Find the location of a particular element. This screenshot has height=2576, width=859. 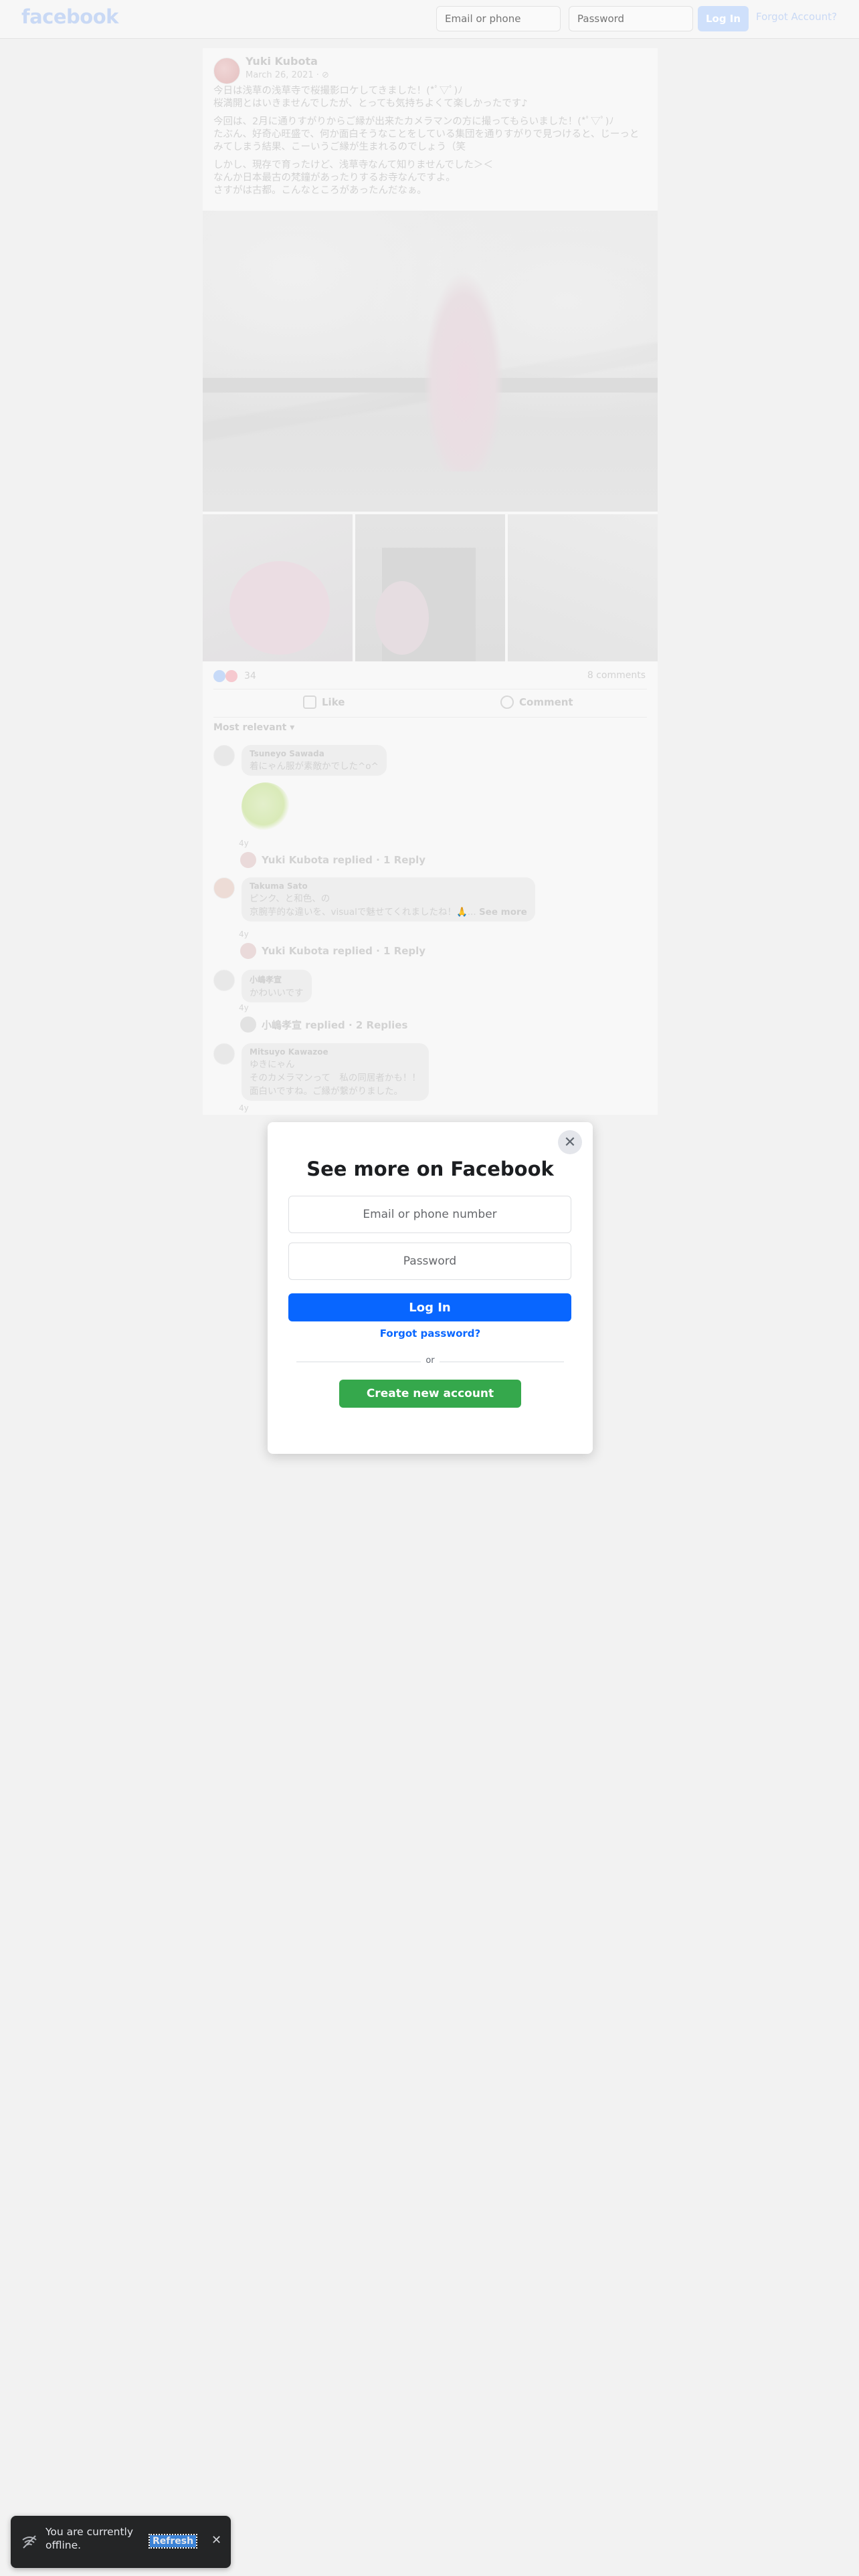

offline-toast: You are currently offline. Refresh ✕ is located at coordinates (121, 2542).